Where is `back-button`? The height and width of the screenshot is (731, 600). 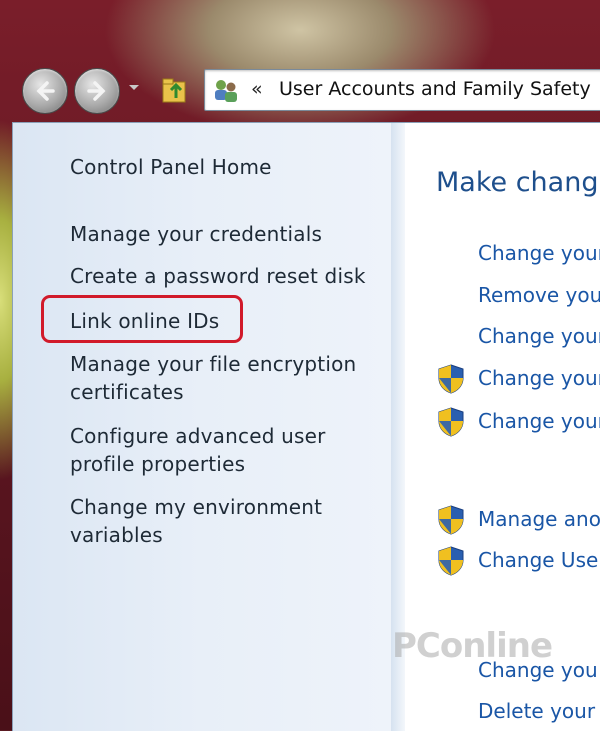
back-button is located at coordinates (45, 91).